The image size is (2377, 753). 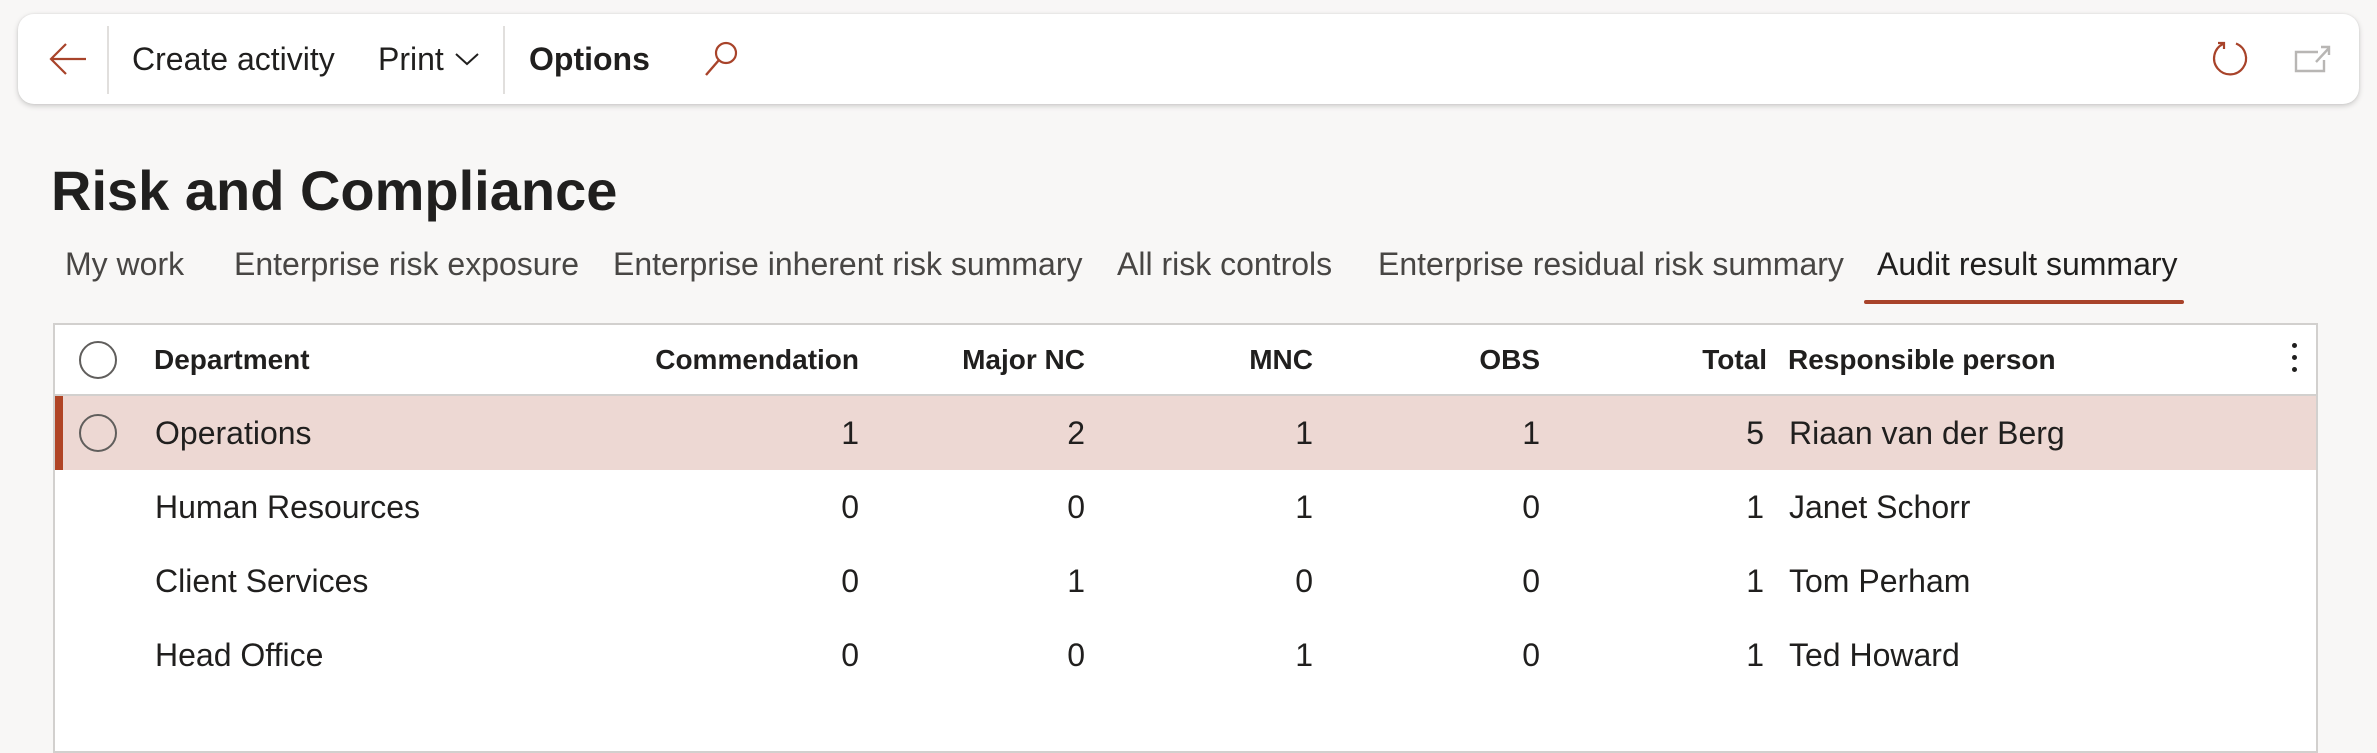 I want to click on refresh-button, so click(x=2230, y=59).